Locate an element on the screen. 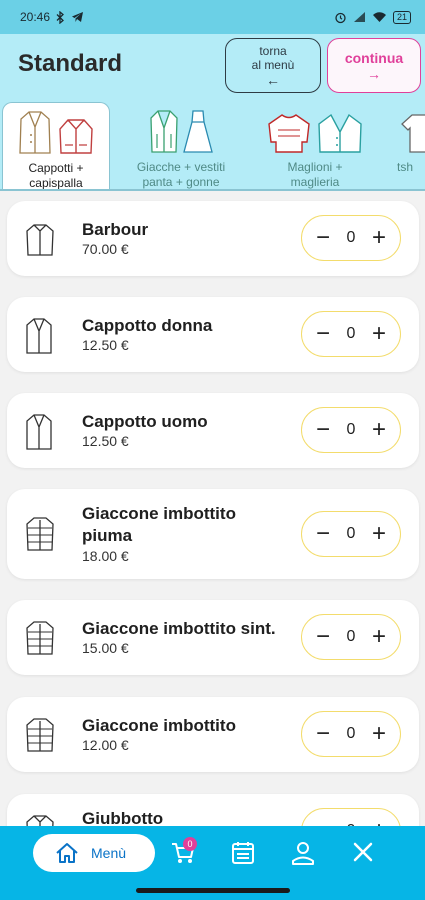 The width and height of the screenshot is (425, 900). list-item: Giubbotto − 0 + is located at coordinates (213, 810).